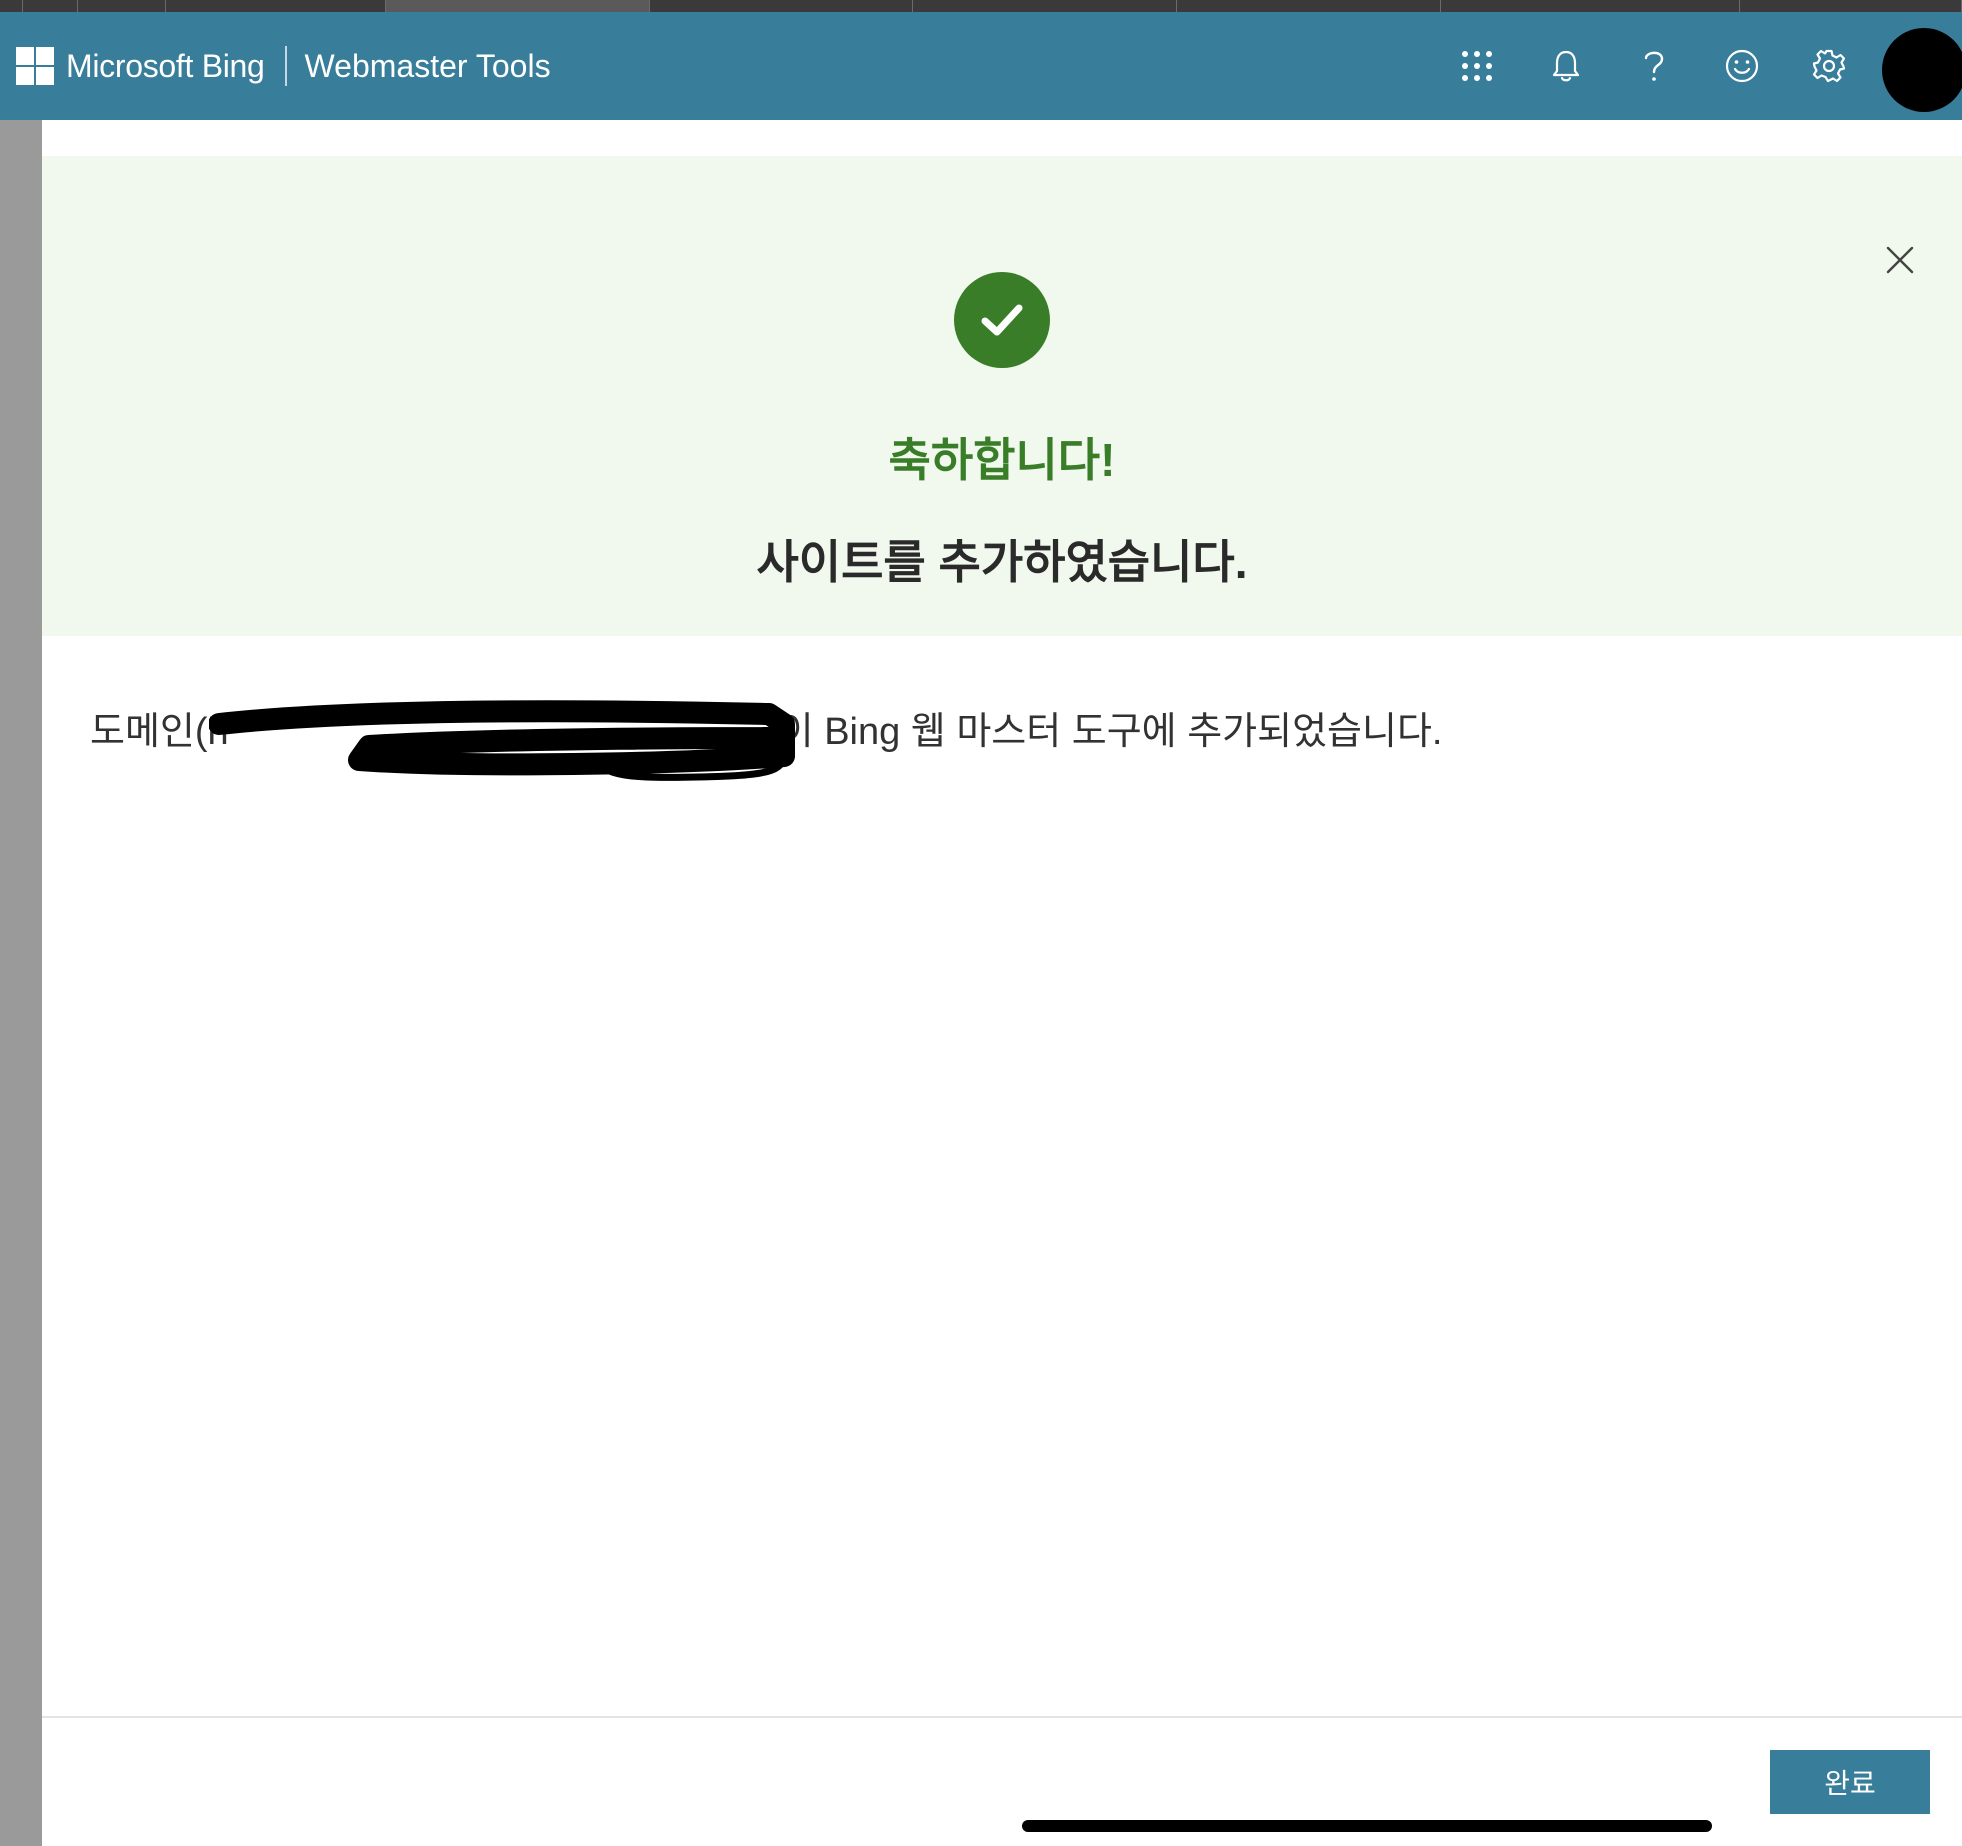 This screenshot has width=1962, height=1846. I want to click on done-button: 완료, so click(1850, 1782).